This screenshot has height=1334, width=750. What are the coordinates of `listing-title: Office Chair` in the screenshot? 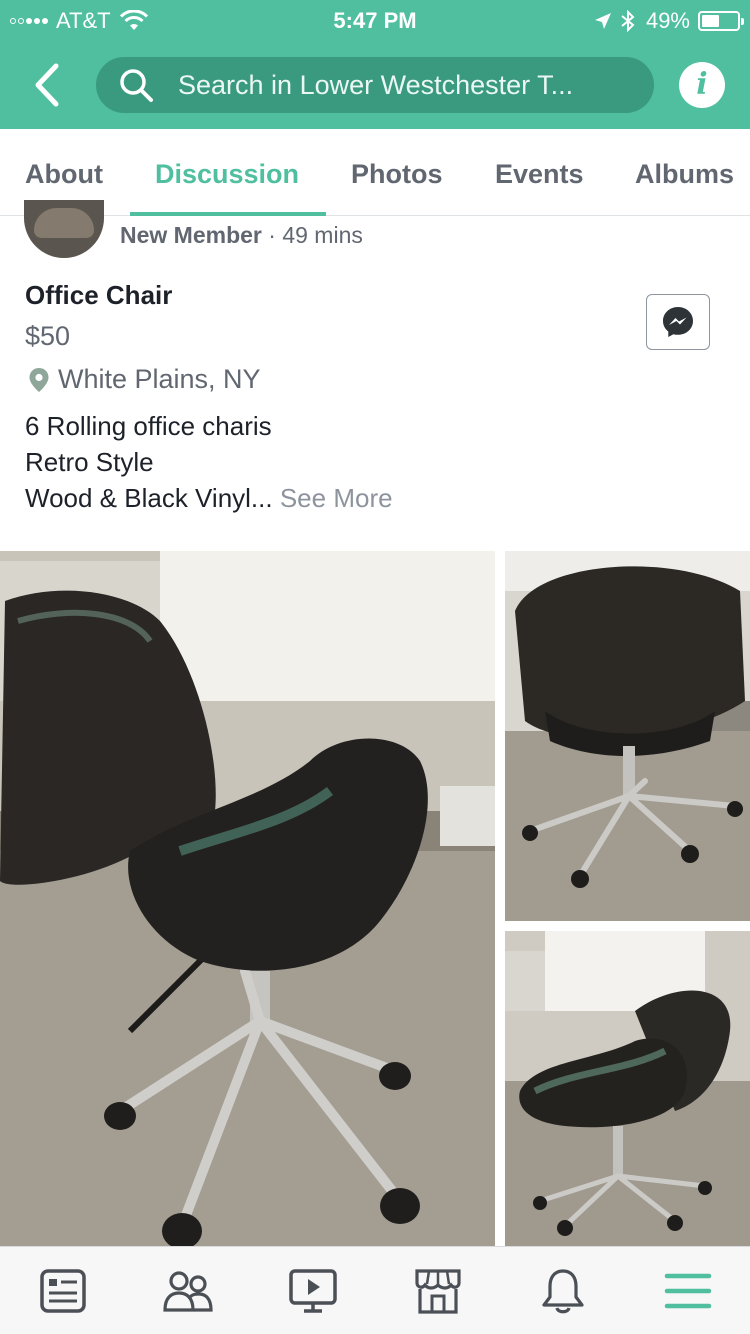 It's located at (99, 295).